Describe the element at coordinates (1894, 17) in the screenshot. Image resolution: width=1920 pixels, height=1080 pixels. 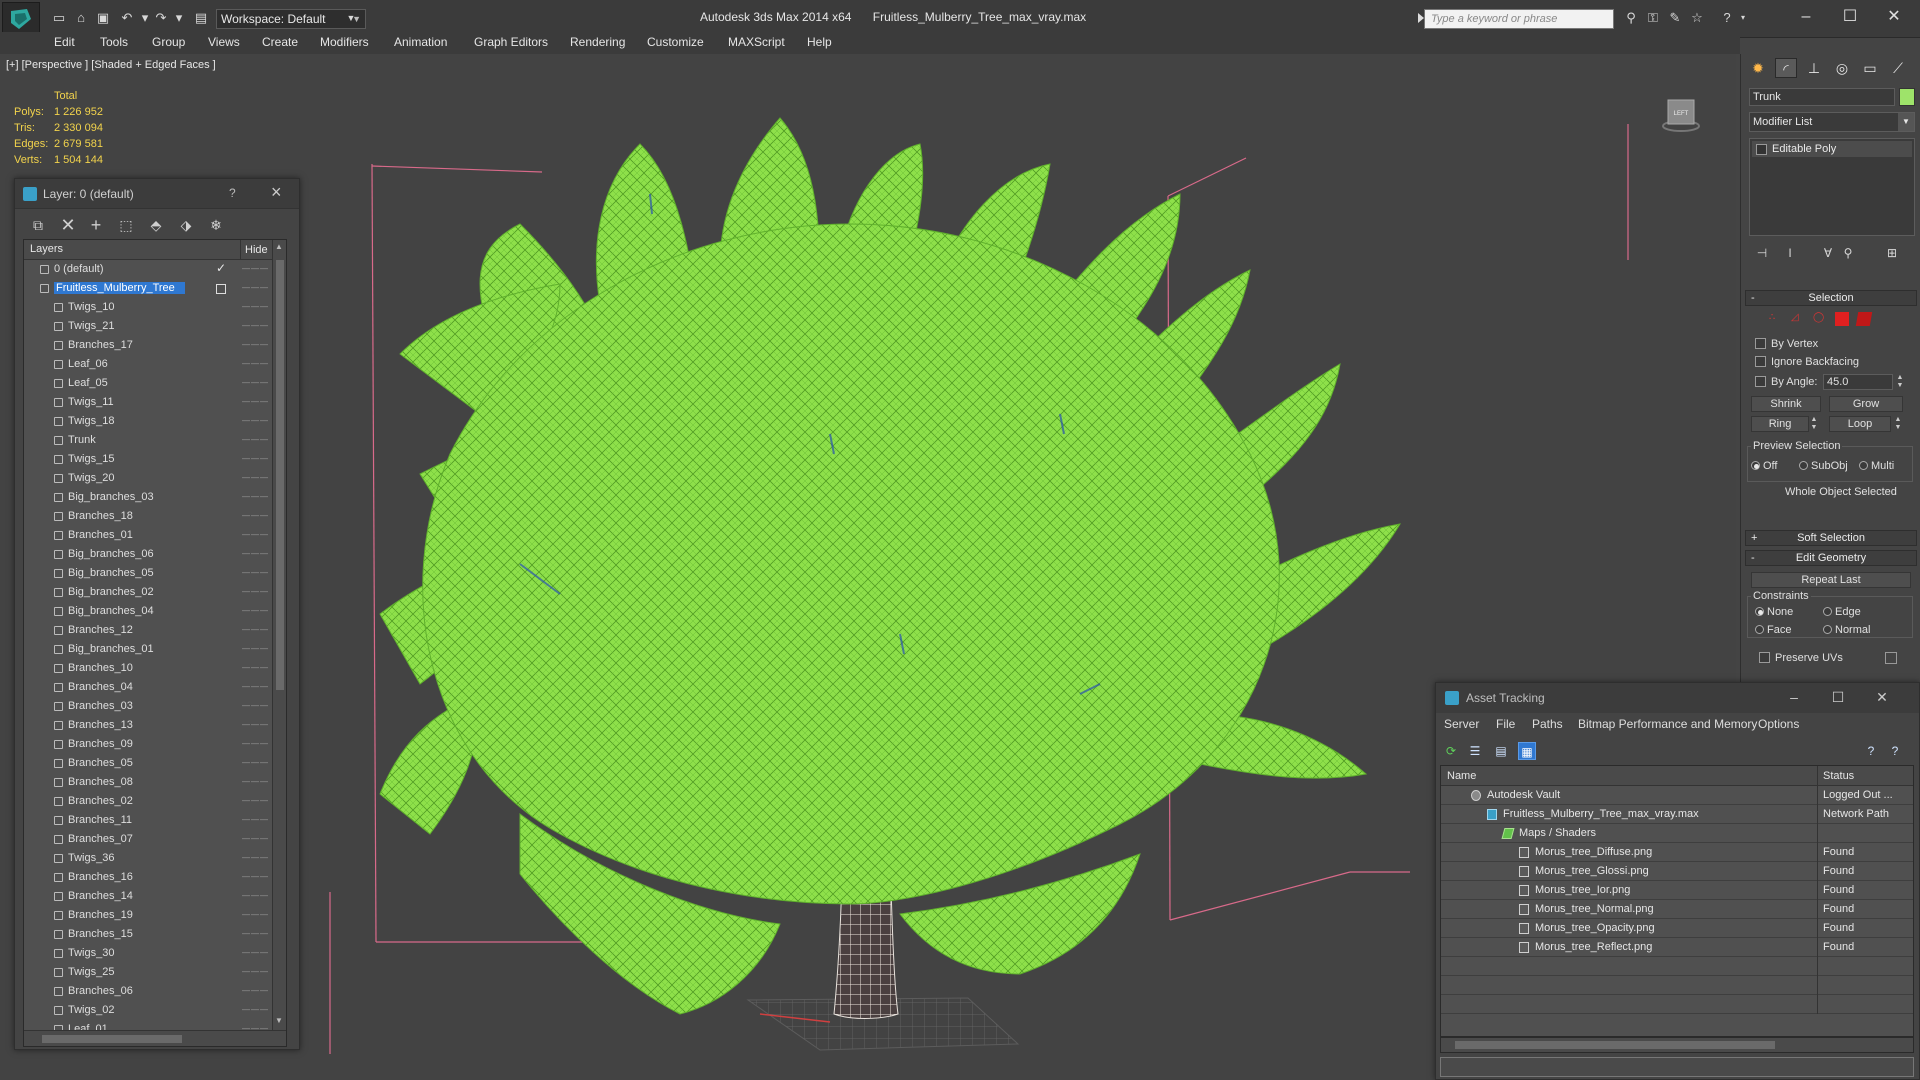
I see `close-button: ✕` at that location.